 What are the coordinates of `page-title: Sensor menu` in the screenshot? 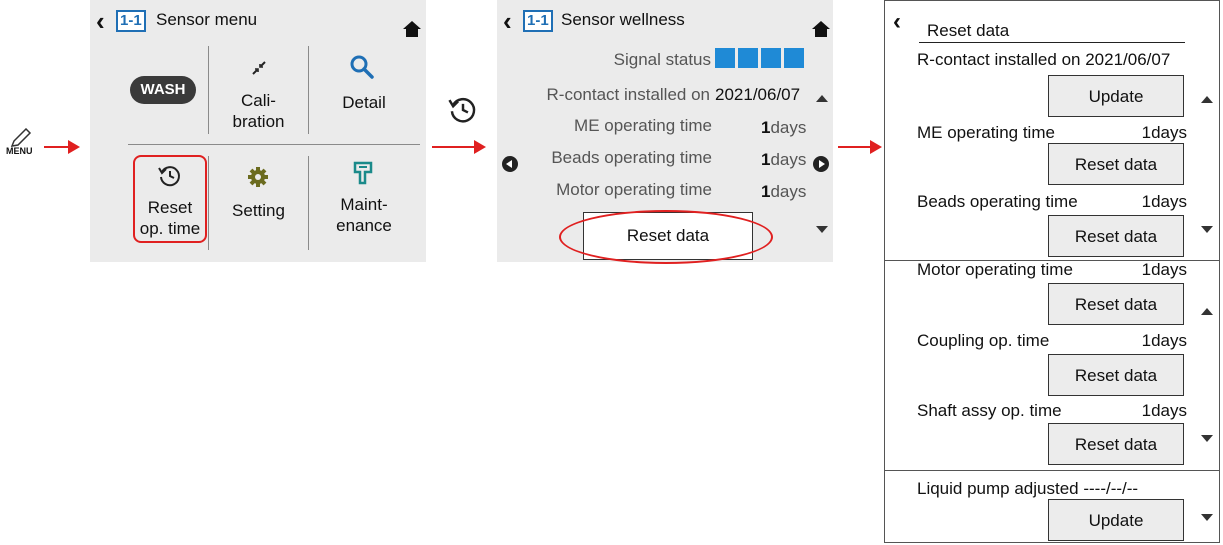 It's located at (207, 19).